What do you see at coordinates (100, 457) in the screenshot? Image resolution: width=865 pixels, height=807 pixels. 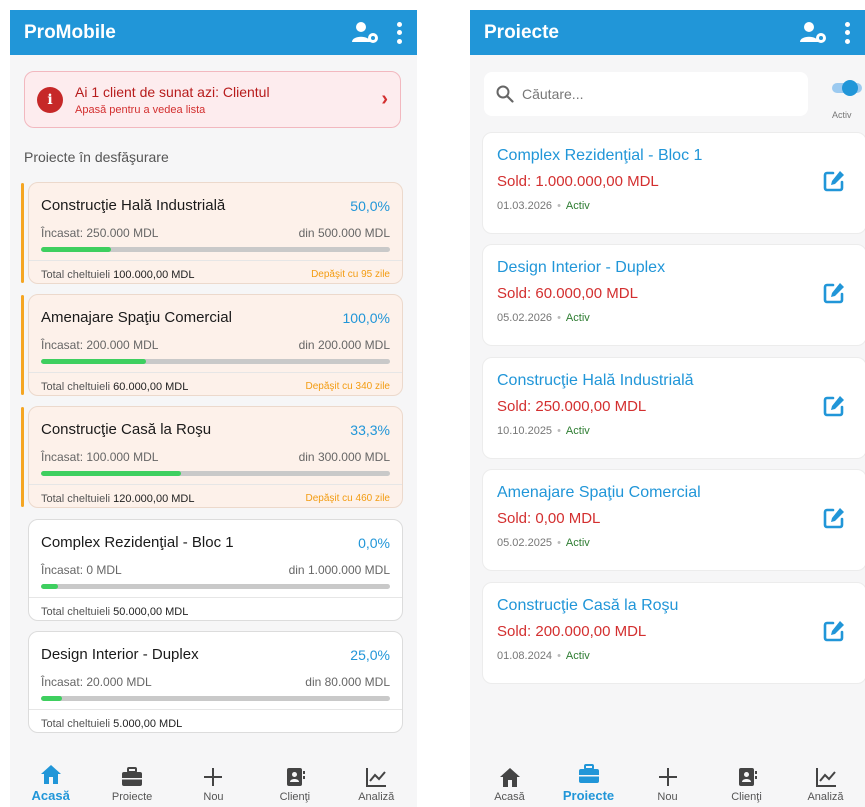 I see `collected-amount: Încasat: 100.000 MDL` at bounding box center [100, 457].